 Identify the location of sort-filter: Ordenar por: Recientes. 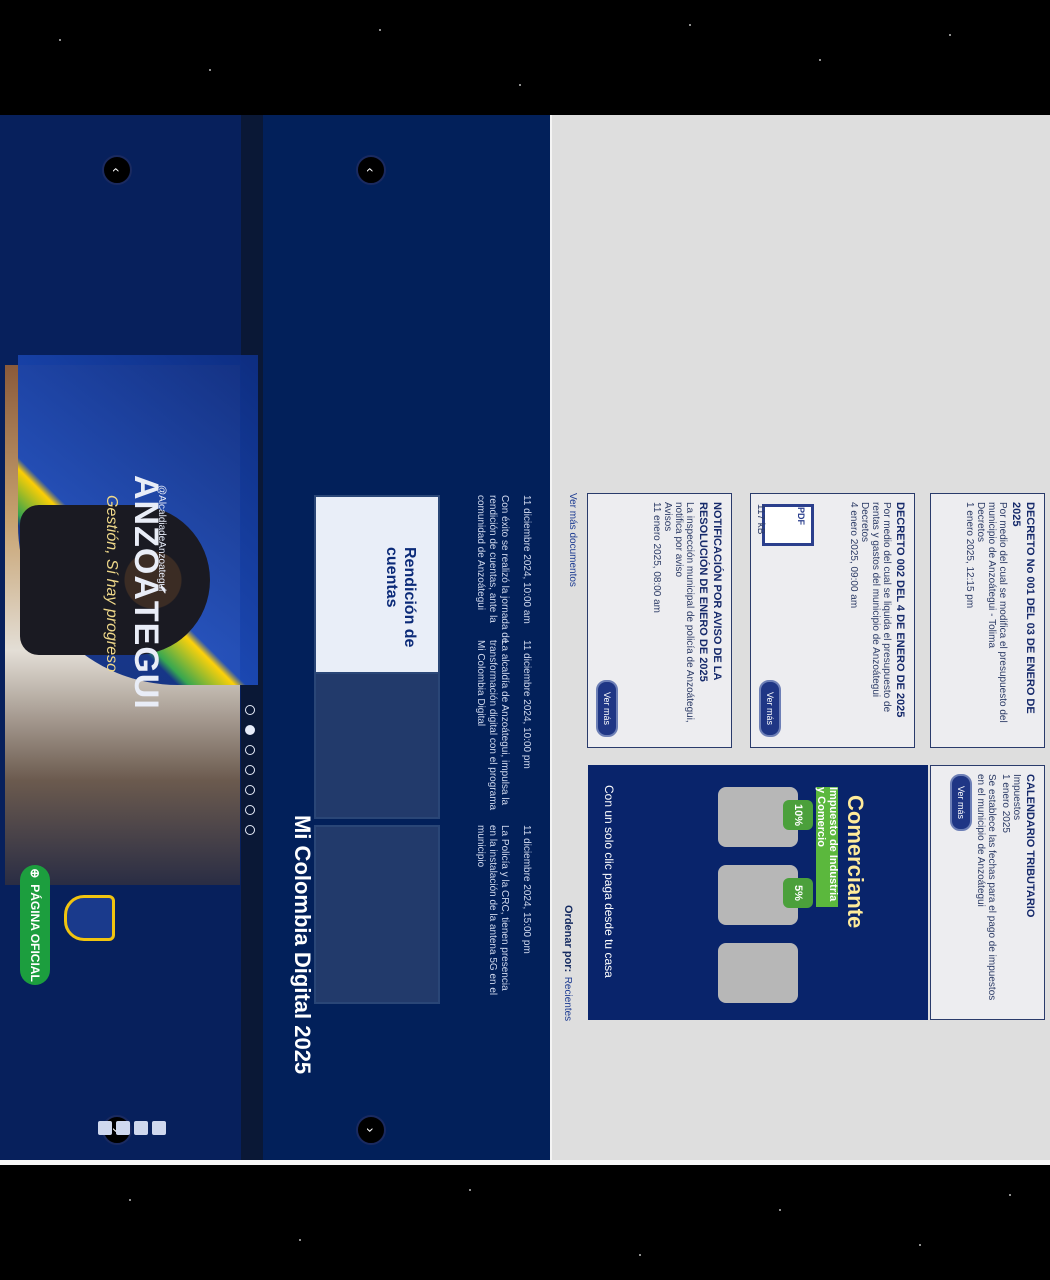
(569, 963).